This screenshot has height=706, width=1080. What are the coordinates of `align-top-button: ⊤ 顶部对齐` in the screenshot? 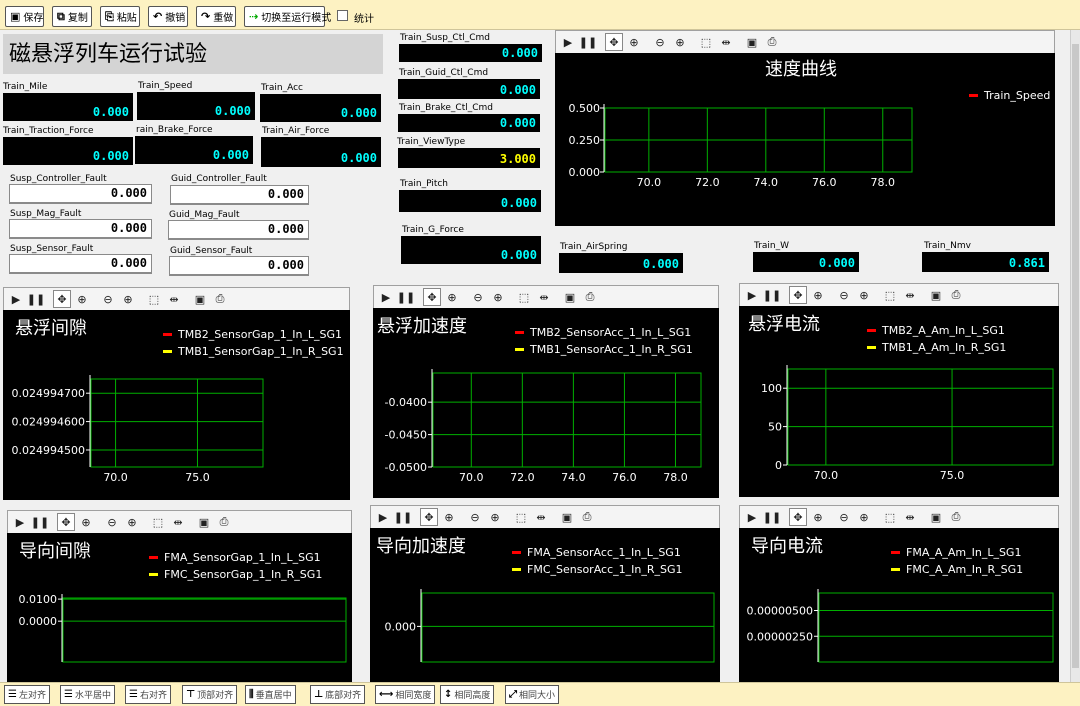 It's located at (210, 694).